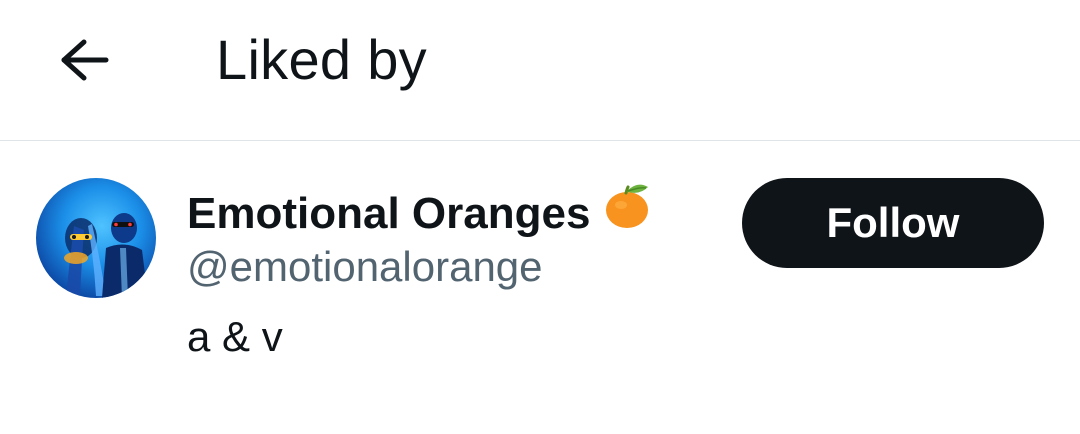 The height and width of the screenshot is (434, 1080). I want to click on display-name-text: Emotional Oranges, so click(389, 213).